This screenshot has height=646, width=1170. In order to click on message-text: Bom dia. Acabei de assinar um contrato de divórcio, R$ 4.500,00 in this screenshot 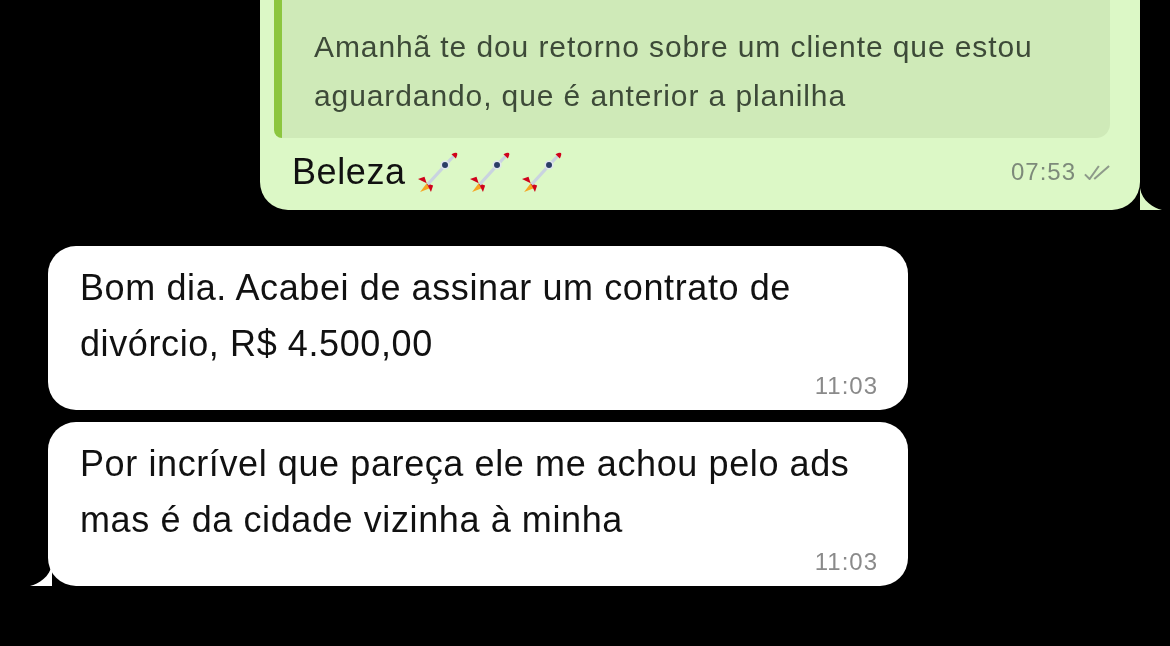, I will do `click(436, 316)`.